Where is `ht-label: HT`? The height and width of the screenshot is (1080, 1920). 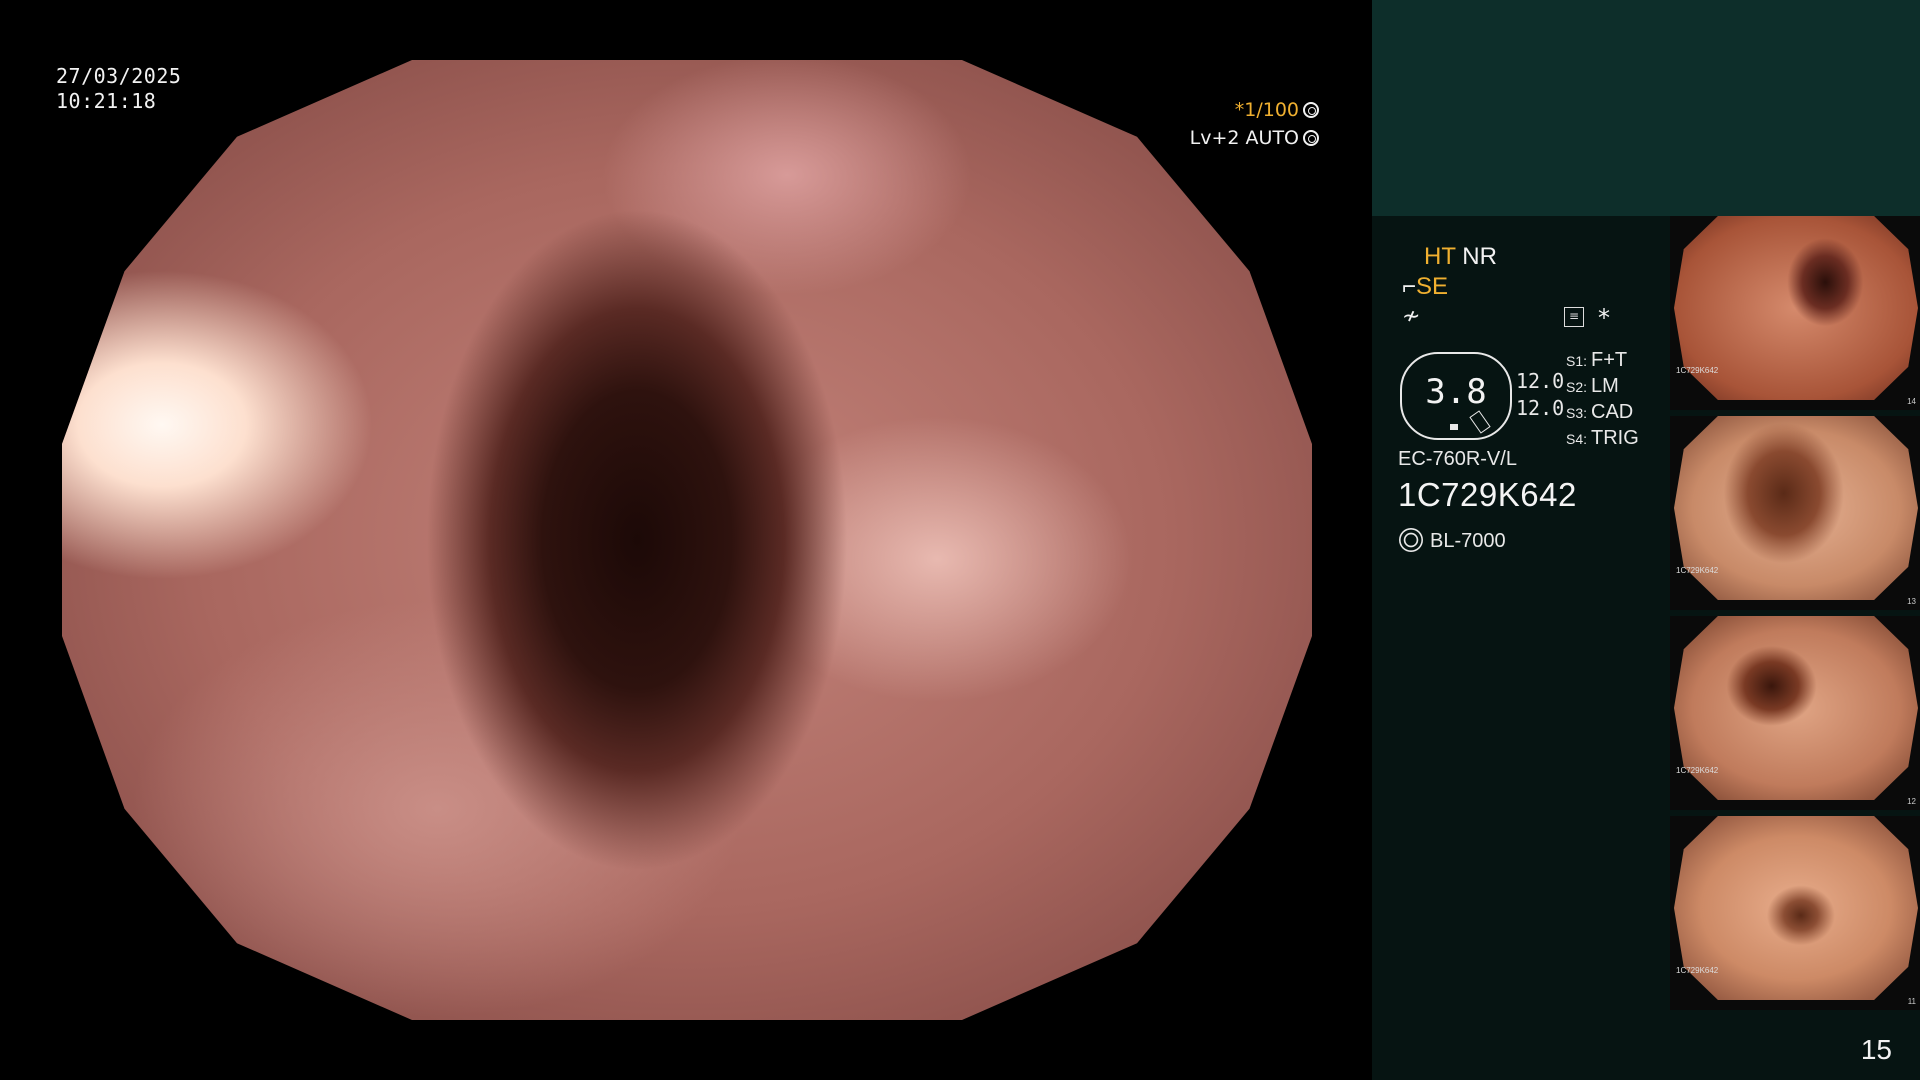
ht-label: HT is located at coordinates (1440, 256).